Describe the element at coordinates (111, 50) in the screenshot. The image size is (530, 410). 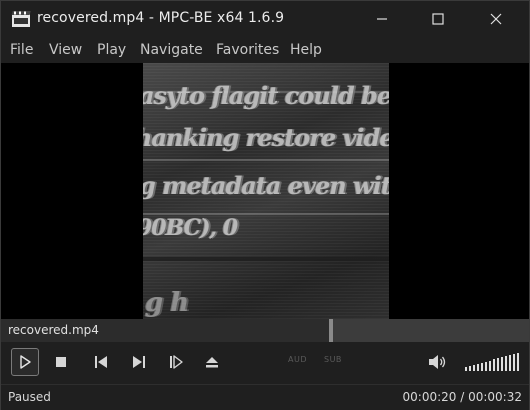
I see `menu-play: Play` at that location.